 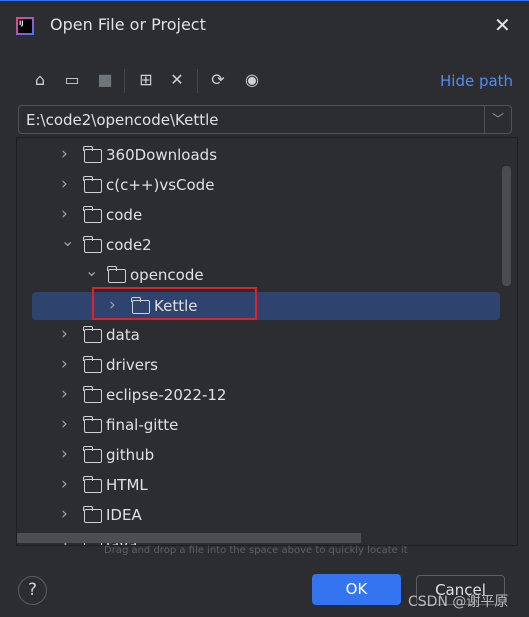 I want to click on tree-item: › code, so click(x=267, y=216).